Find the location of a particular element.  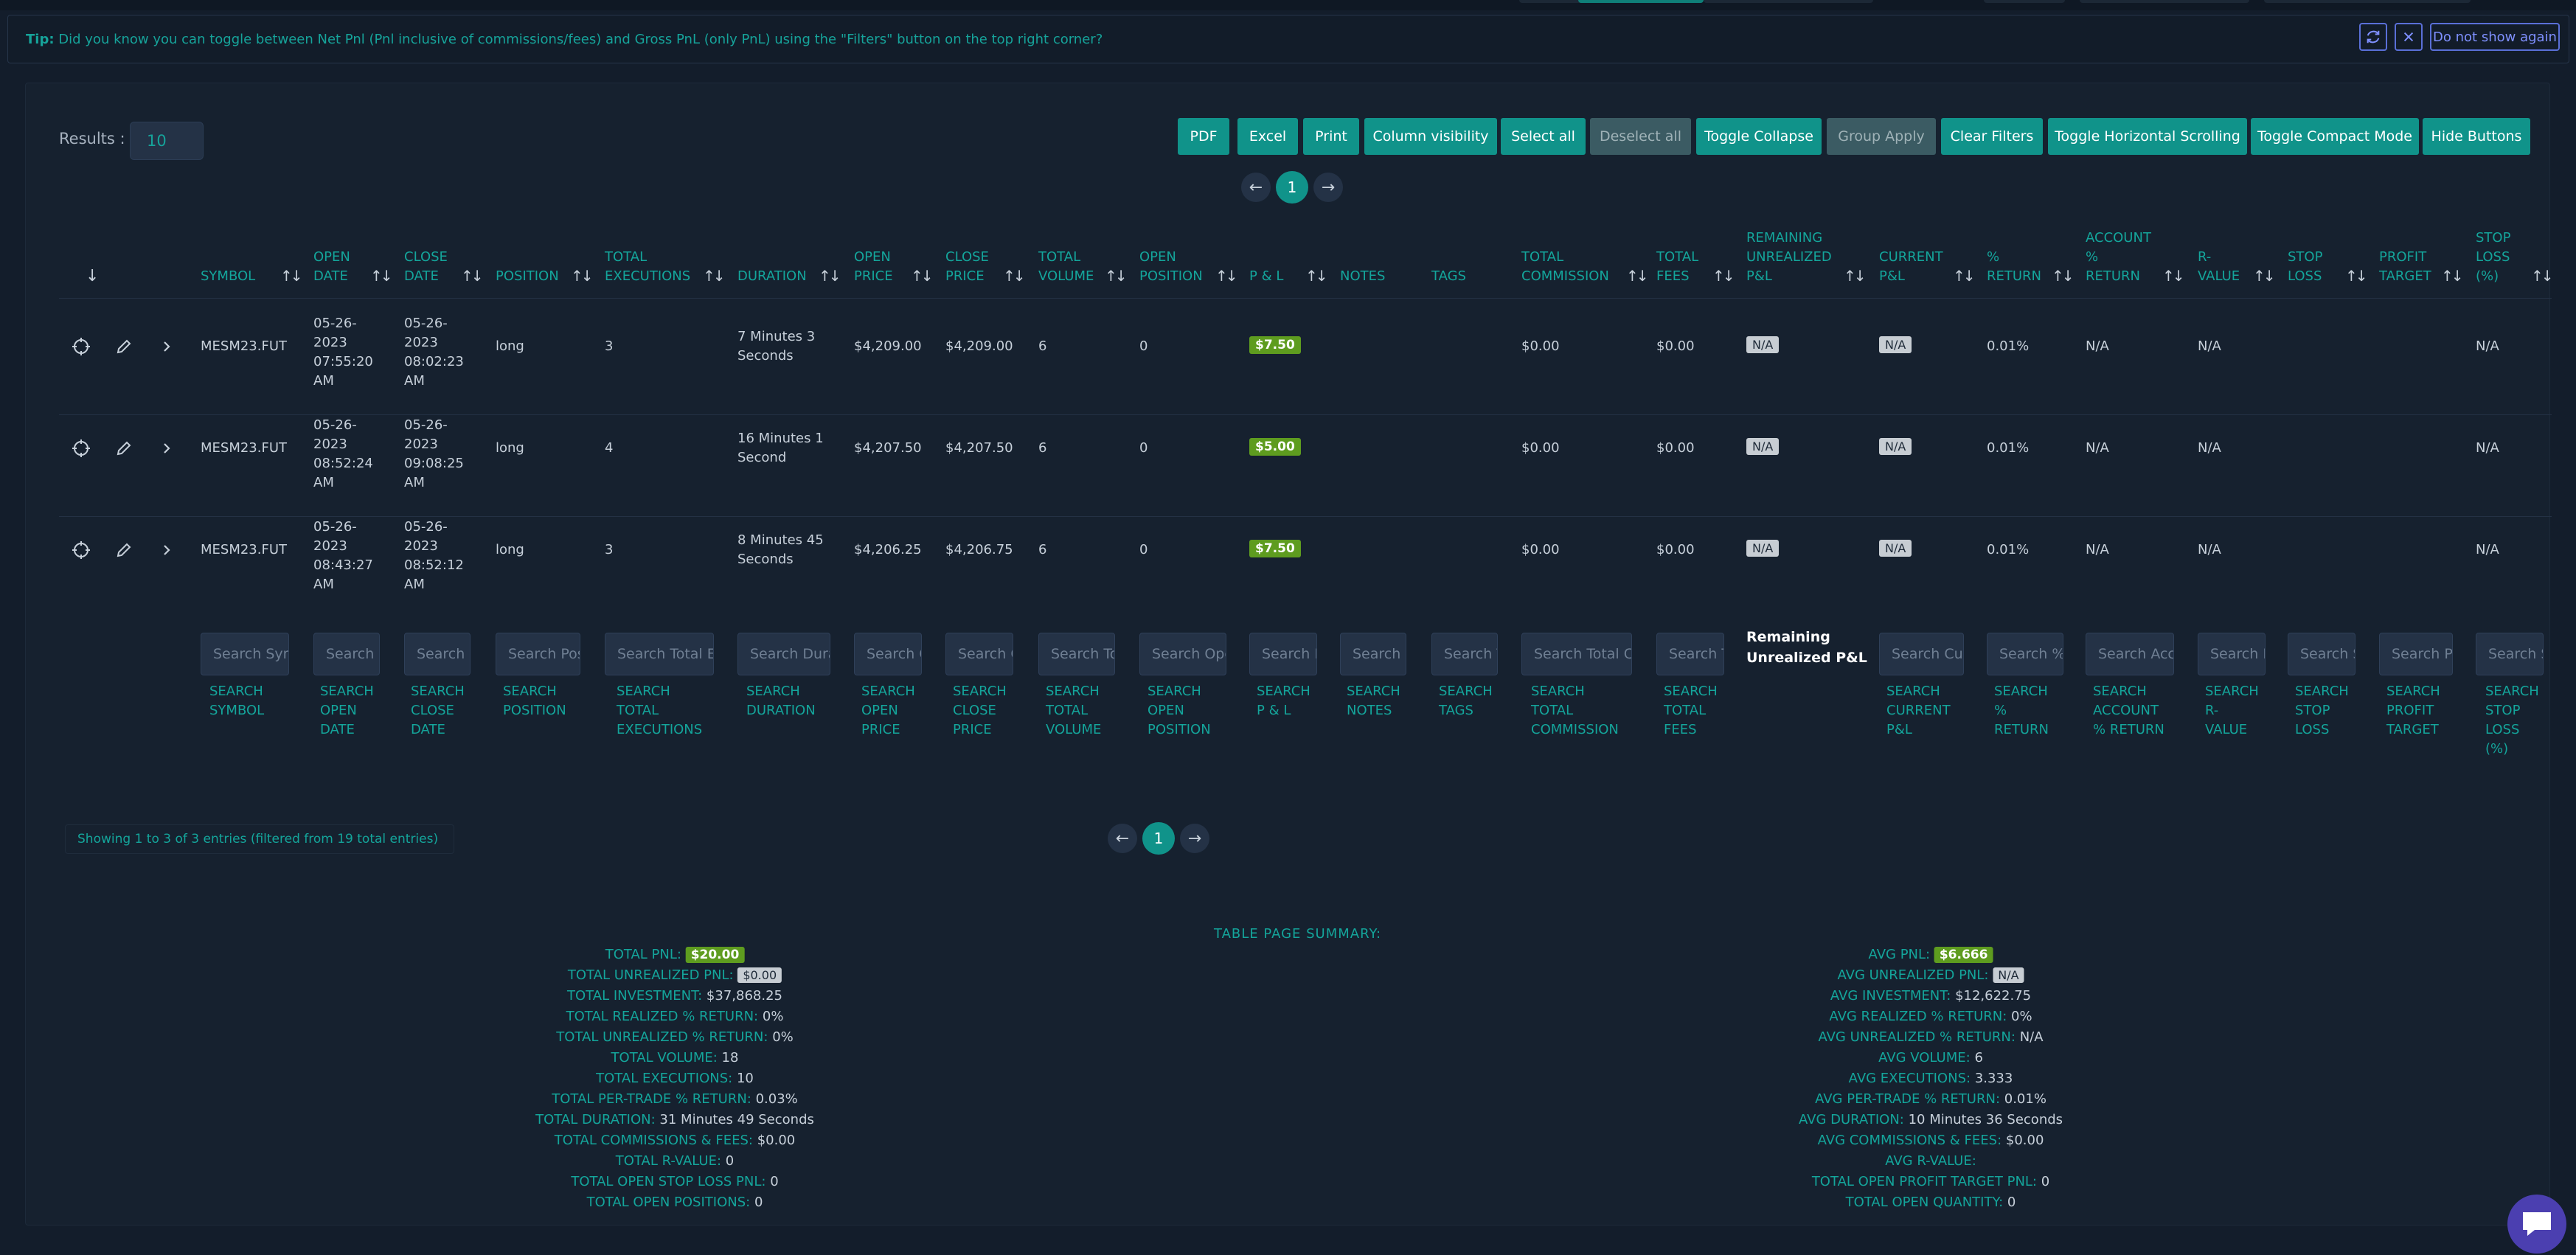

do-not-show-again-button: Do not show again is located at coordinates (2495, 37).